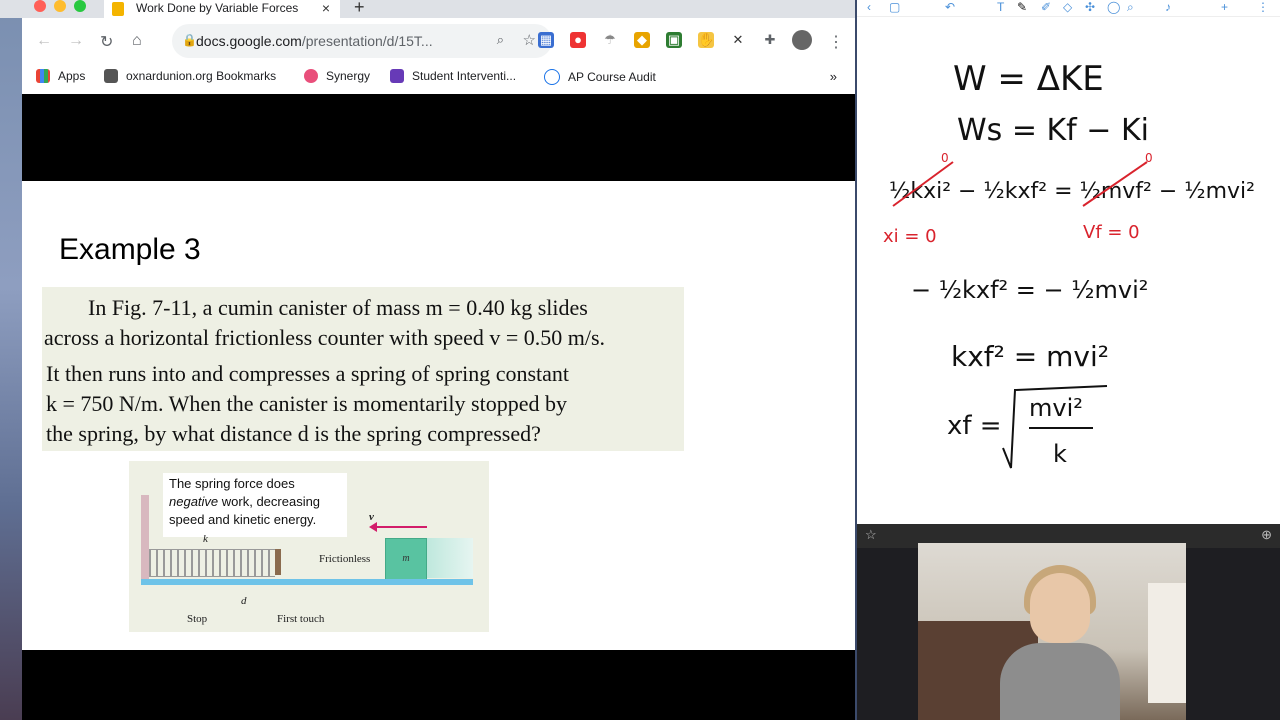  Describe the element at coordinates (738, 40) in the screenshot. I see `mute-tab-icon: ✕` at that location.